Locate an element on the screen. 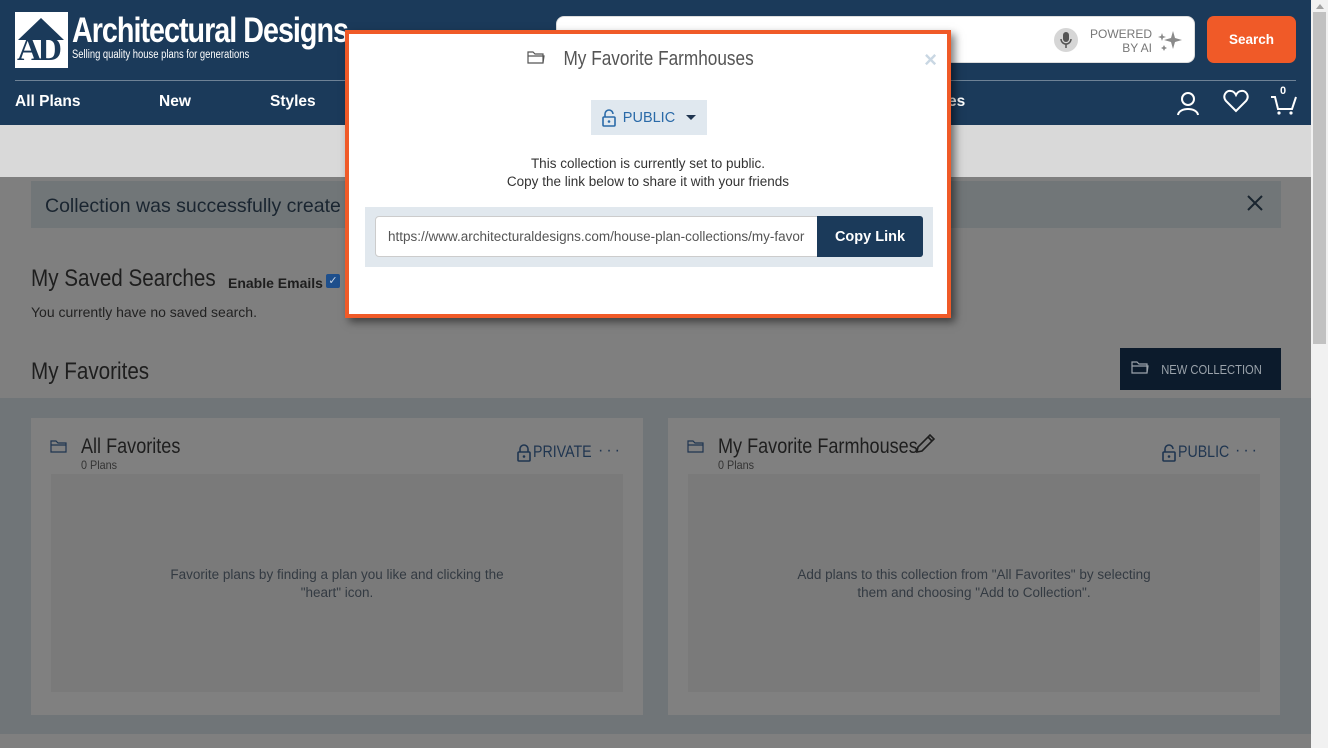 This screenshot has height=748, width=1328. bottom-strip is located at coordinates (655, 741).